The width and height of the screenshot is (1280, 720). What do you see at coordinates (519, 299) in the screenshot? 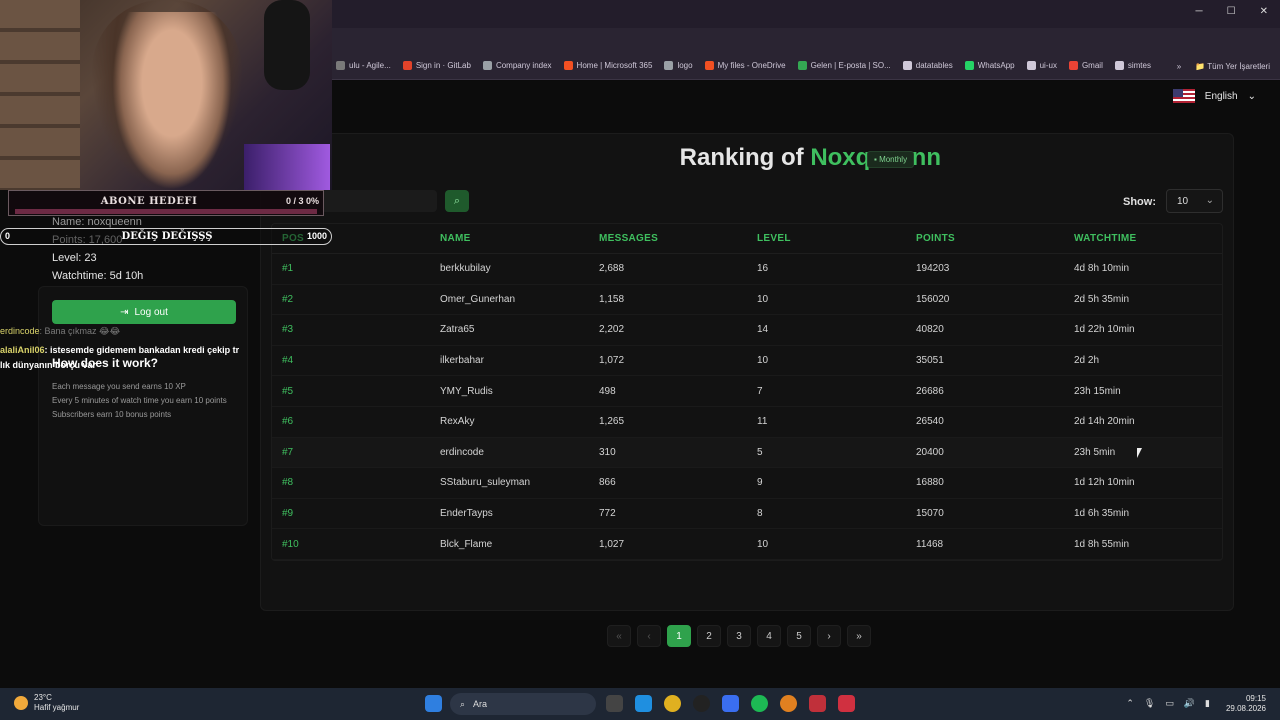
I see `cell-name: Omer_Gunerhan` at bounding box center [519, 299].